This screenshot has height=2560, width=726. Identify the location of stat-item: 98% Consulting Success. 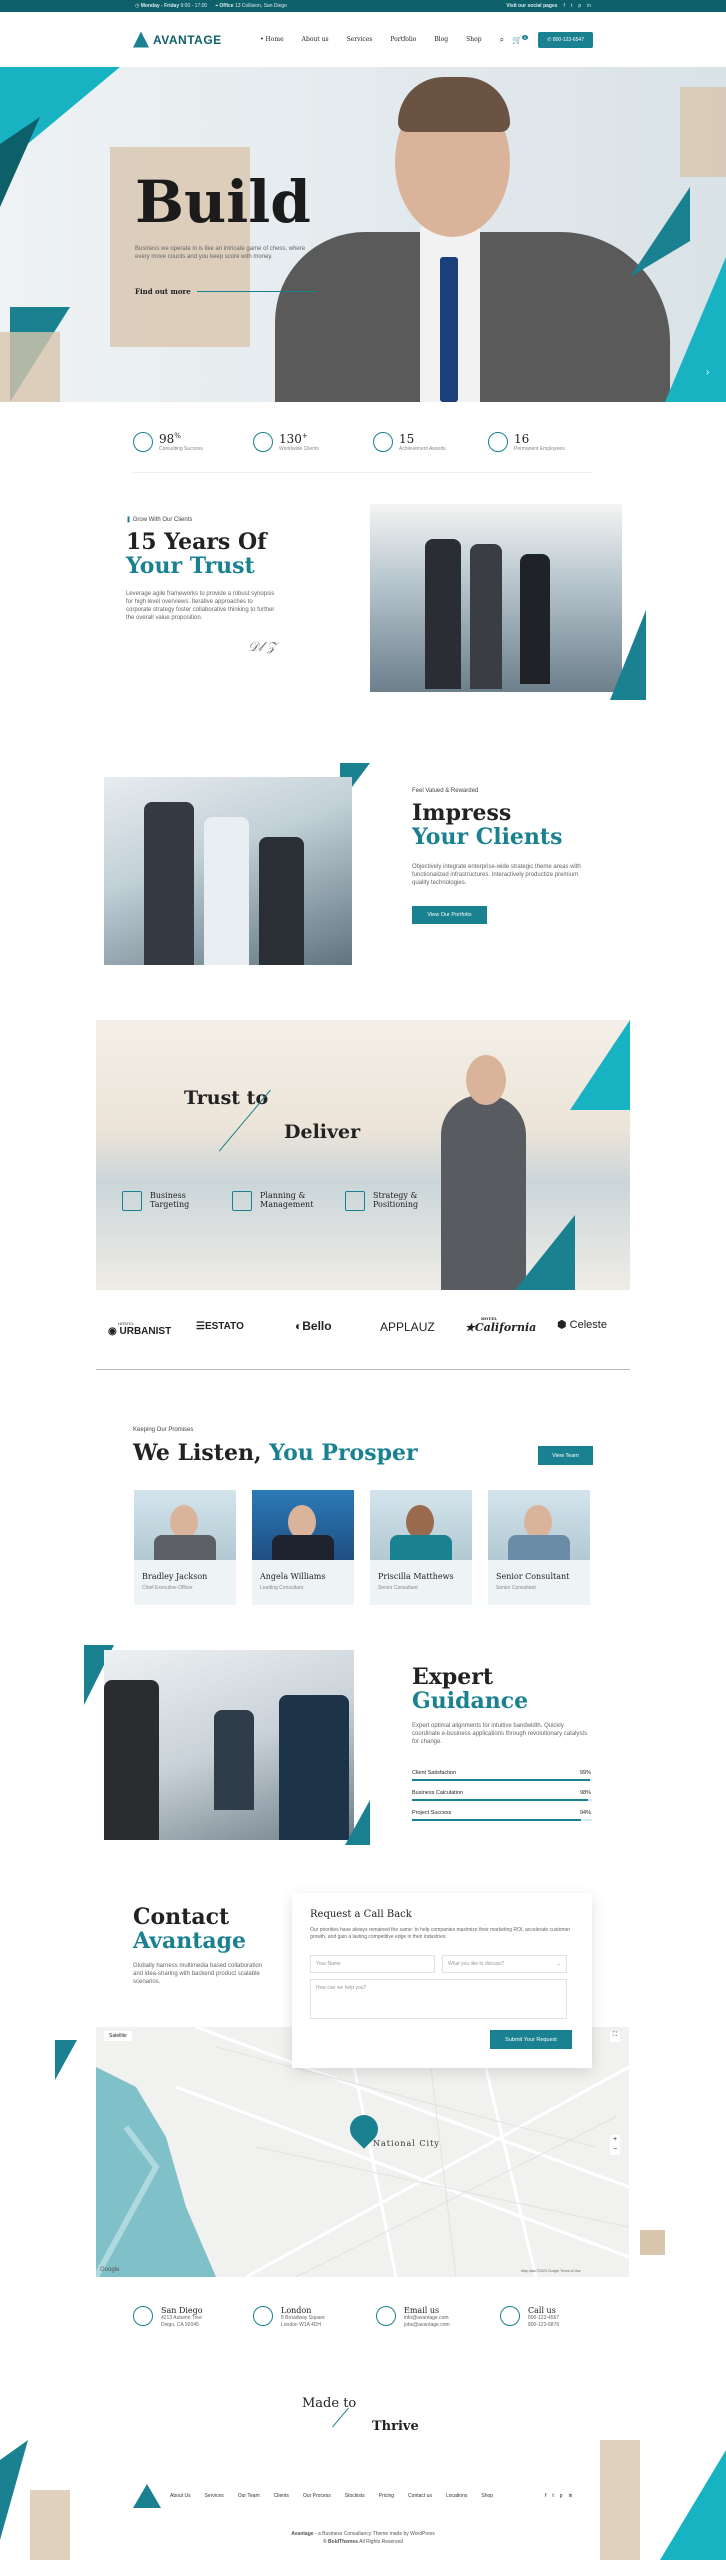
(168, 442).